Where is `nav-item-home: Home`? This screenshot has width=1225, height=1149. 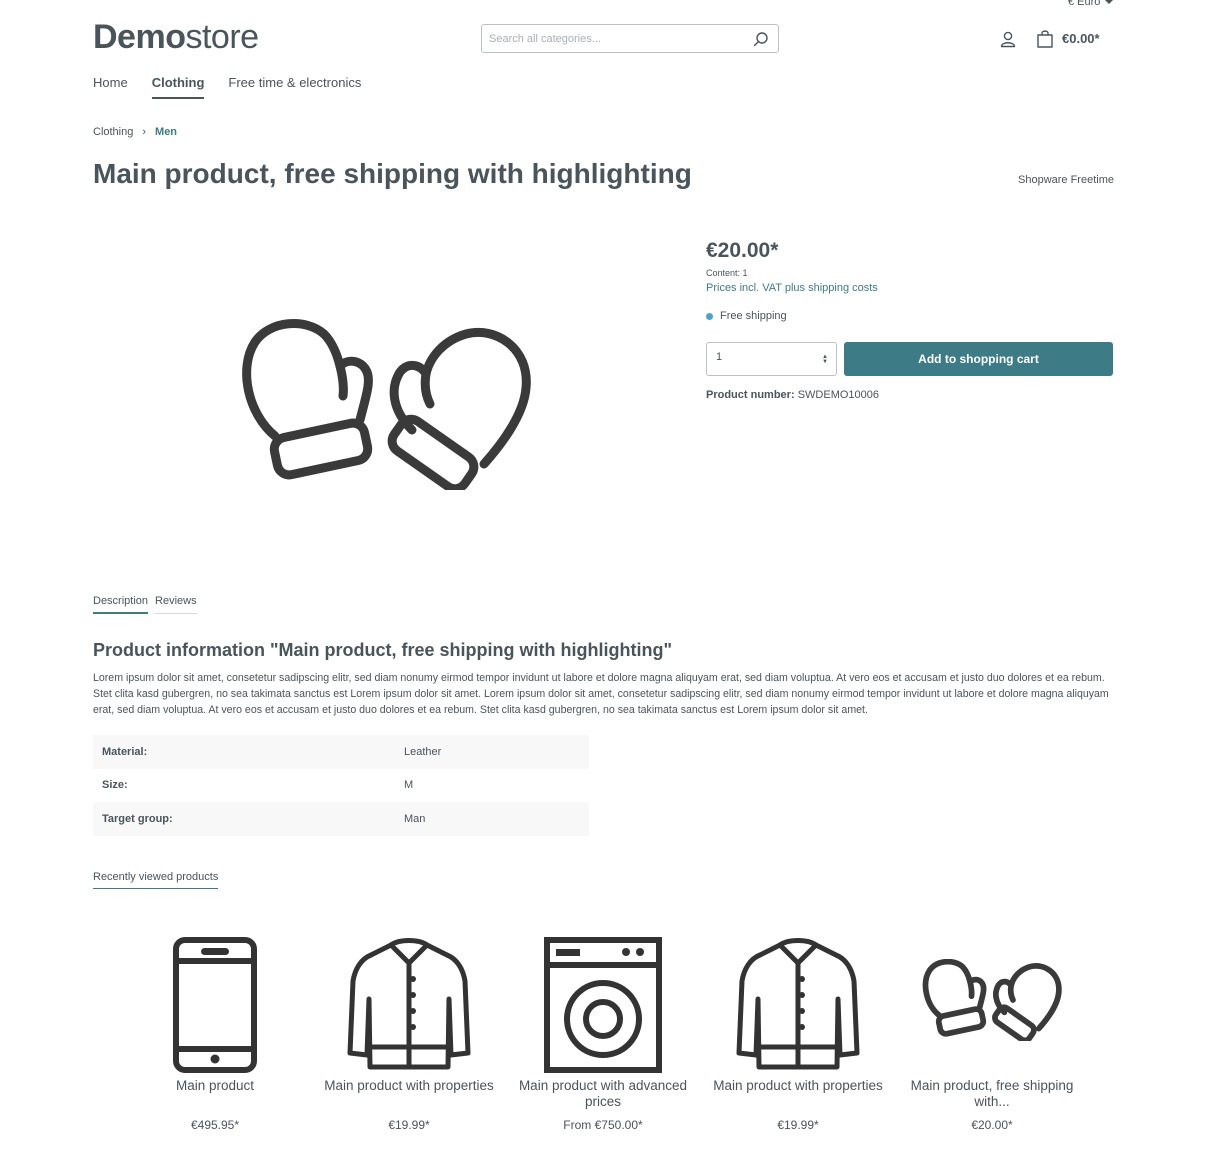 nav-item-home: Home is located at coordinates (110, 87).